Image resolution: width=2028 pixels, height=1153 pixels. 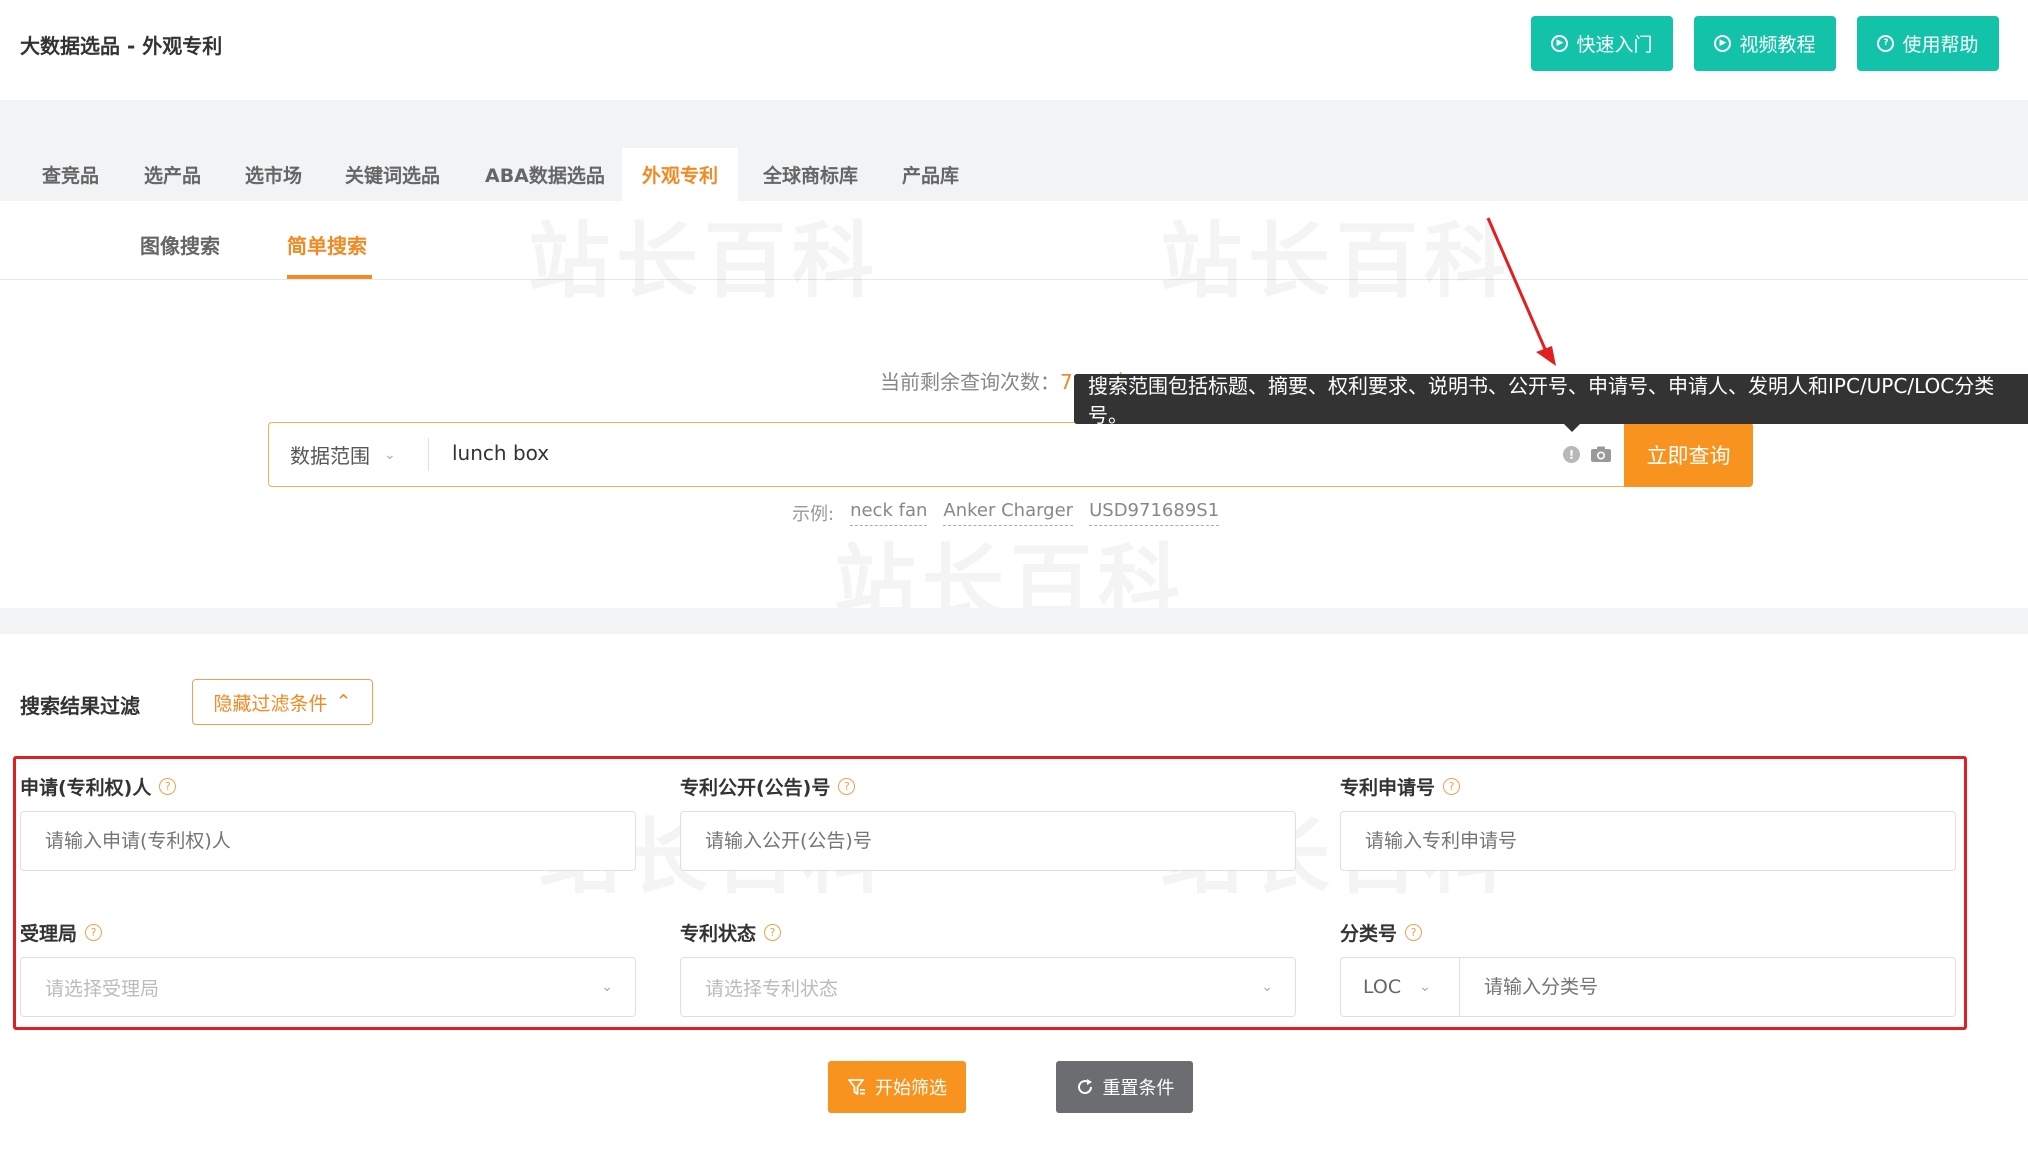 What do you see at coordinates (328, 987) in the screenshot?
I see `office-select: 请选择受理局 ⌄` at bounding box center [328, 987].